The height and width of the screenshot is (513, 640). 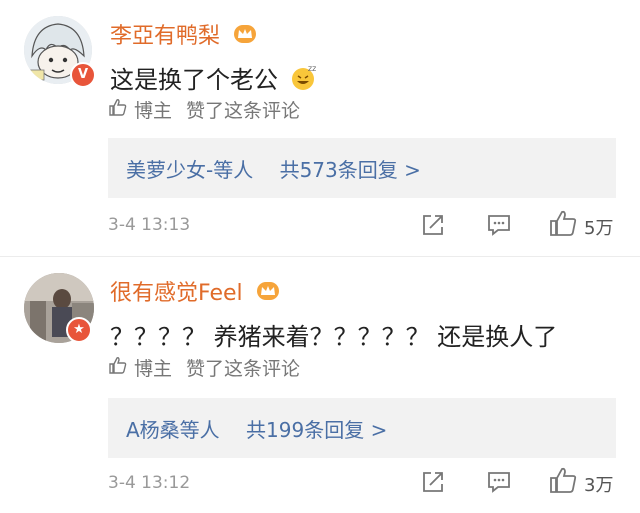 What do you see at coordinates (173, 430) in the screenshot?
I see `reply-names: A杨桑等人` at bounding box center [173, 430].